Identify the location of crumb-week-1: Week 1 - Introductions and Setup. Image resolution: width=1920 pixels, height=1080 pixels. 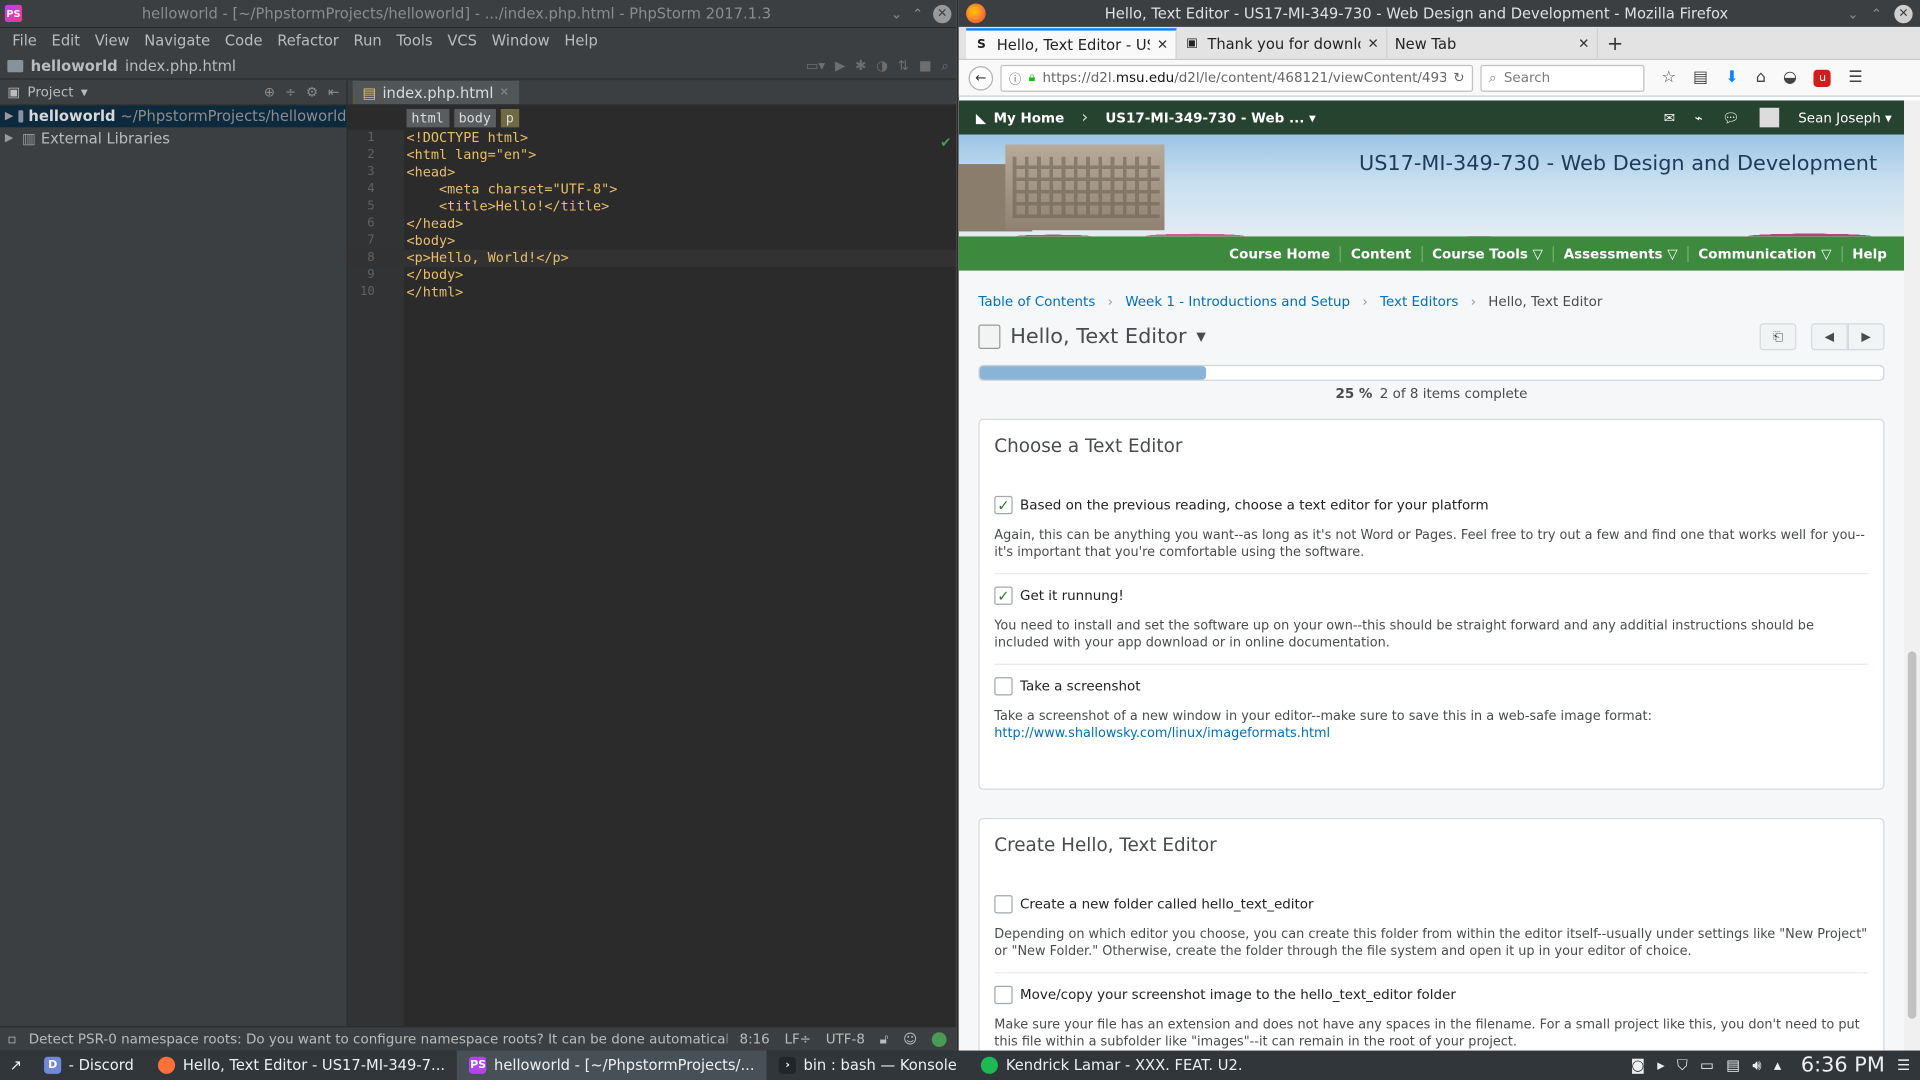
(1237, 302).